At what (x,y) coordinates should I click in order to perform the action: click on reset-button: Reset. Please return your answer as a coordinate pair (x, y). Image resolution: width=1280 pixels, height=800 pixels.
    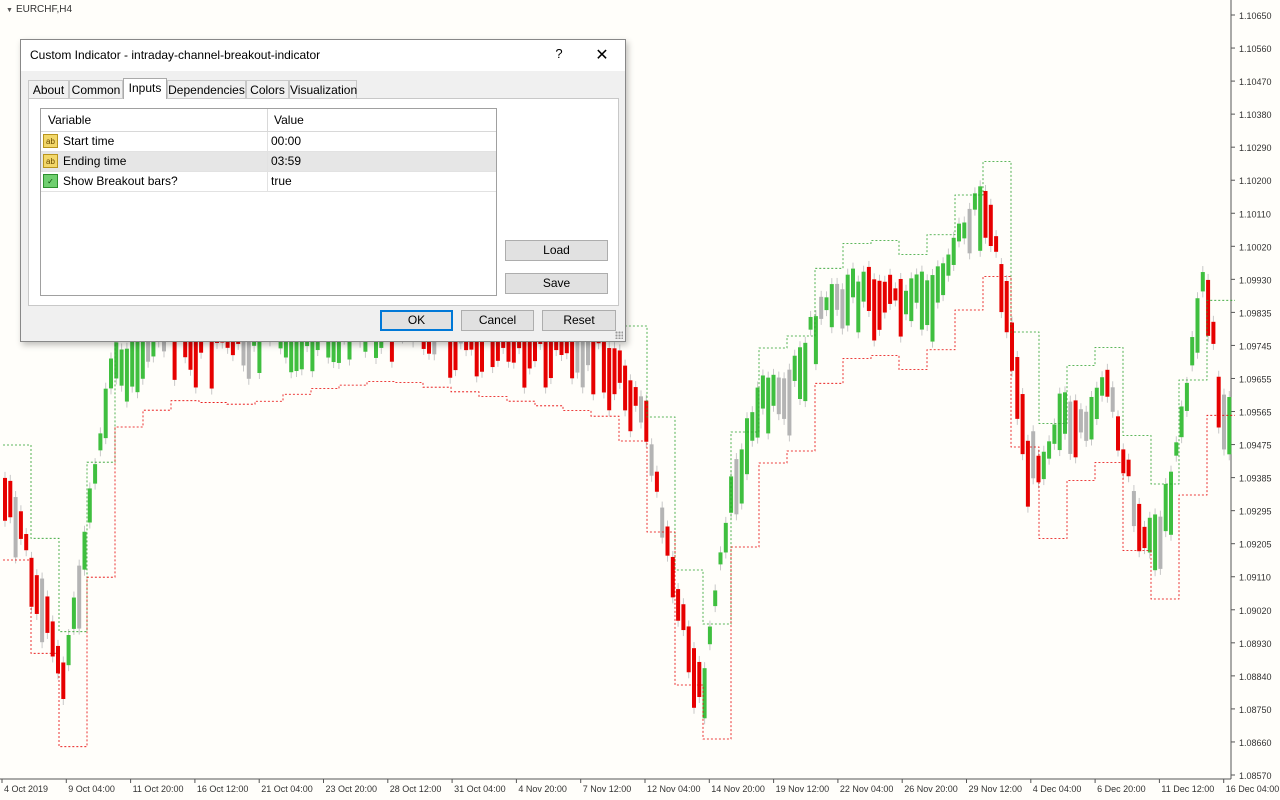
    Looking at the image, I should click on (579, 320).